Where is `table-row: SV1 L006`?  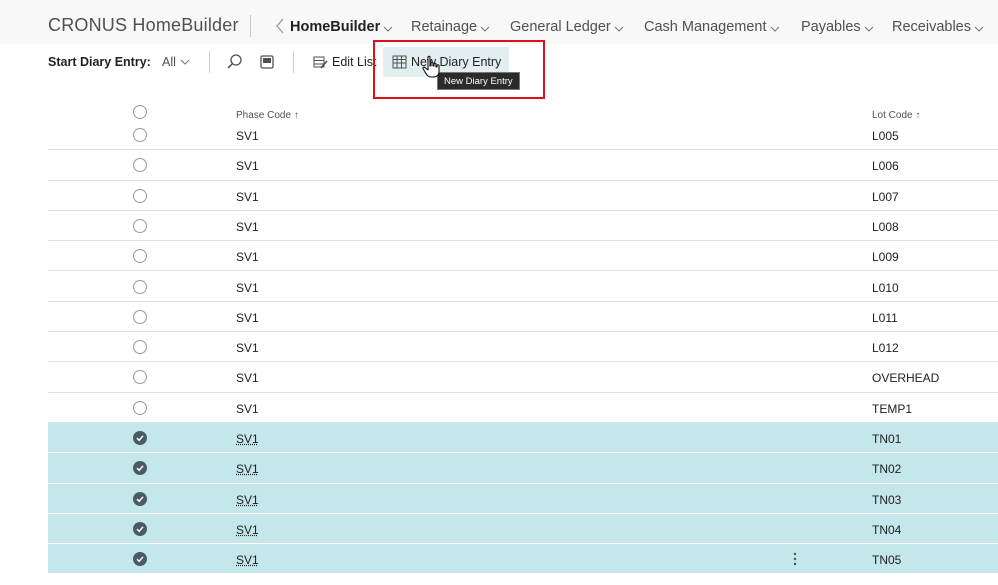 table-row: SV1 L006 is located at coordinates (523, 165).